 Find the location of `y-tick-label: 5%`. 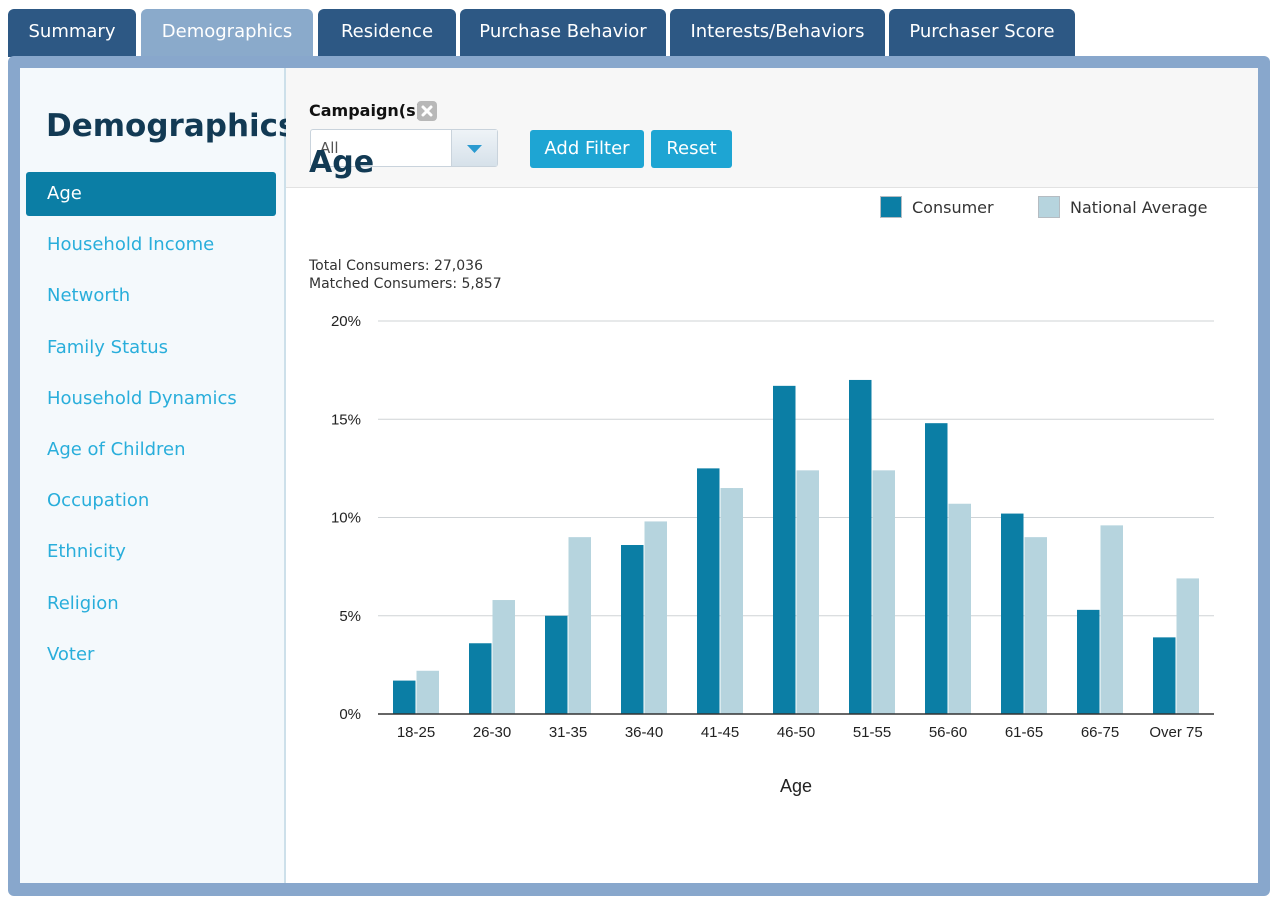

y-tick-label: 5% is located at coordinates (350, 616).